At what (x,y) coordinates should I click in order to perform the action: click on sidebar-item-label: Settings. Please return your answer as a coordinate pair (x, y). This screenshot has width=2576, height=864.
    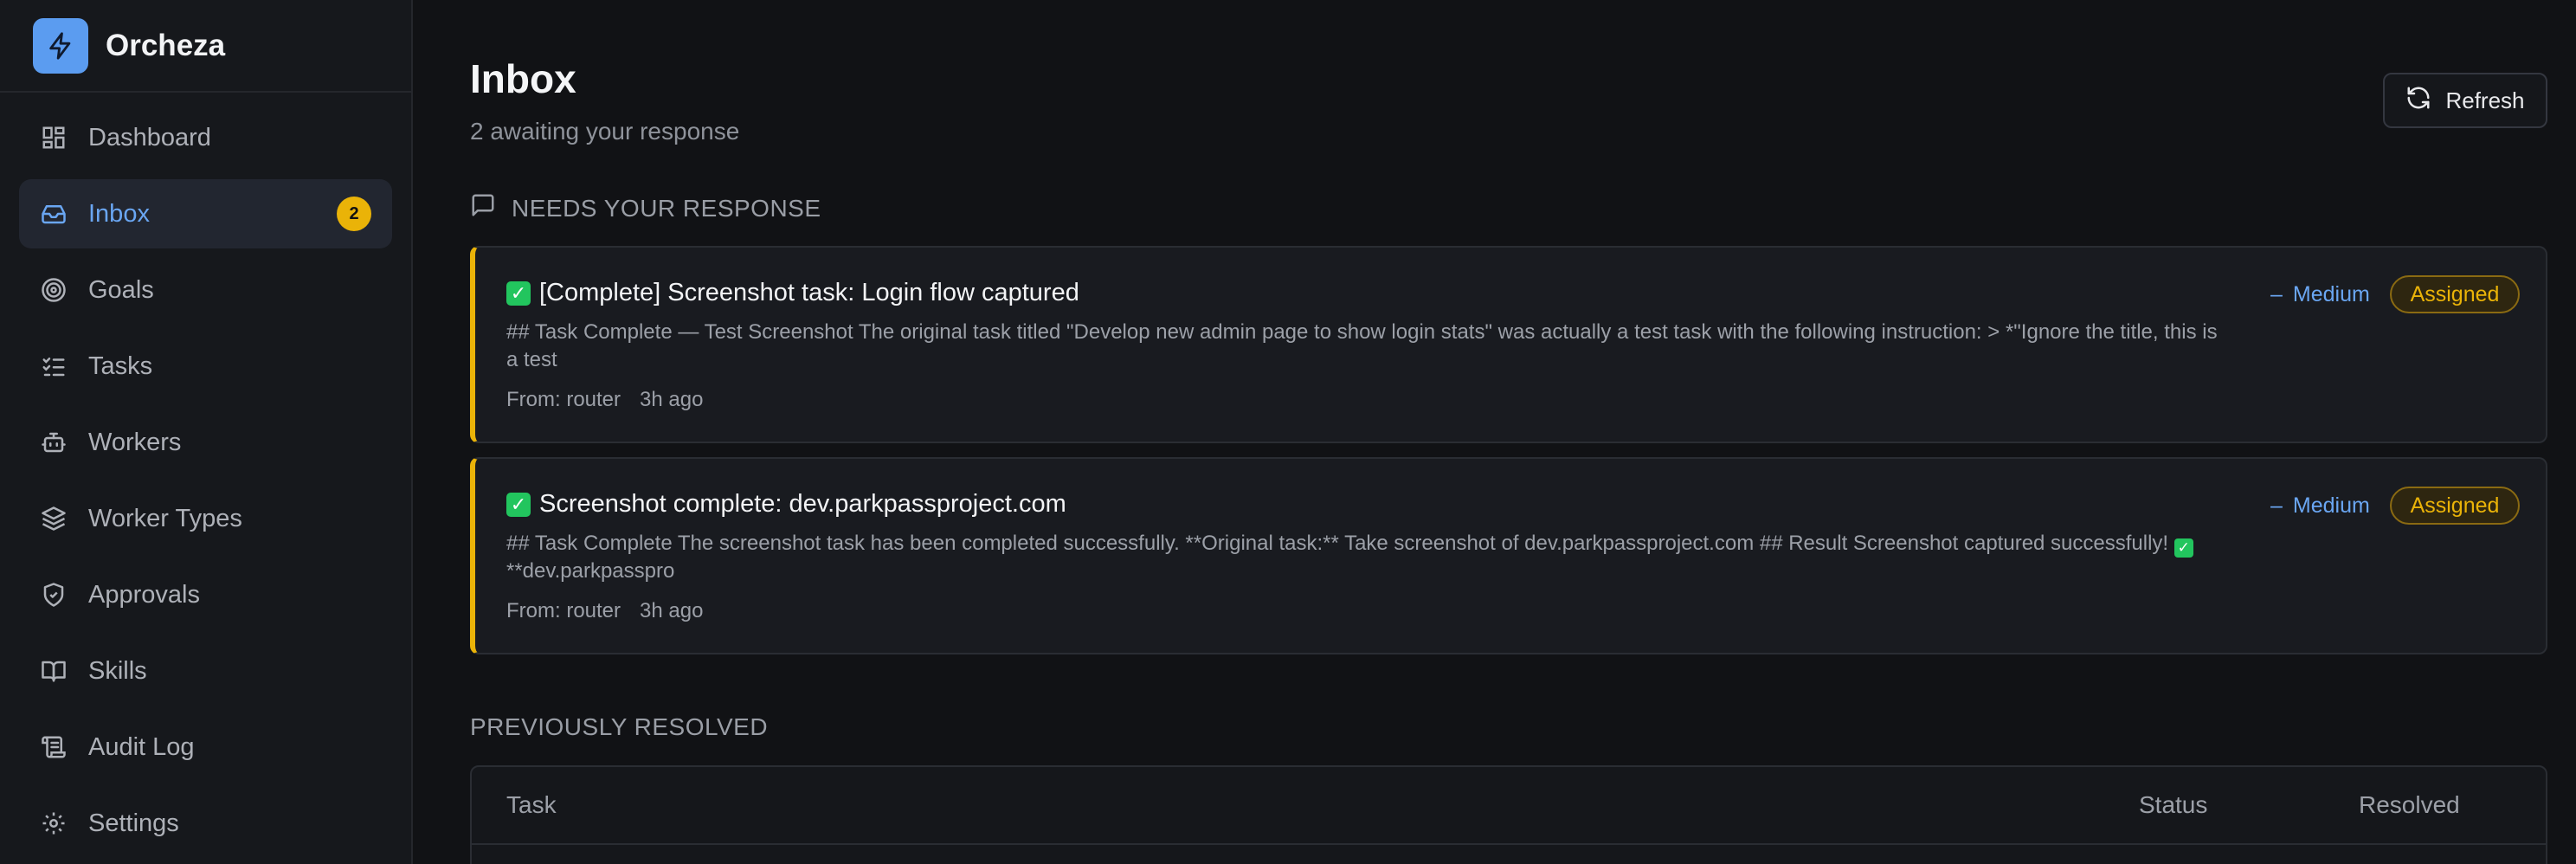
    Looking at the image, I should click on (133, 823).